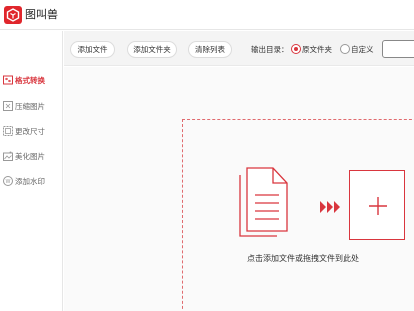 This screenshot has height=311, width=414. I want to click on triple-arrow-icon, so click(330, 207).